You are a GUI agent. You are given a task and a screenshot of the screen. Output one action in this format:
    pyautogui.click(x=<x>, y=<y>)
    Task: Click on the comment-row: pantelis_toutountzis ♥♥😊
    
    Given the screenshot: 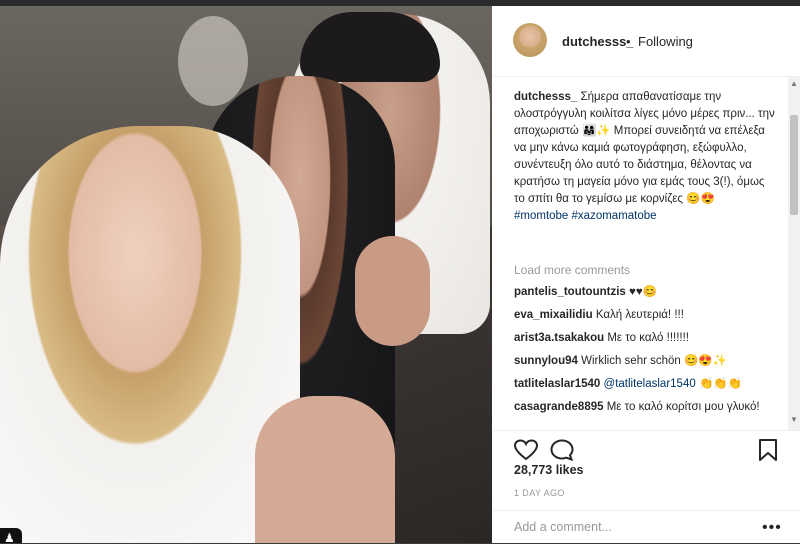 What is the action you would take?
    pyautogui.click(x=645, y=292)
    